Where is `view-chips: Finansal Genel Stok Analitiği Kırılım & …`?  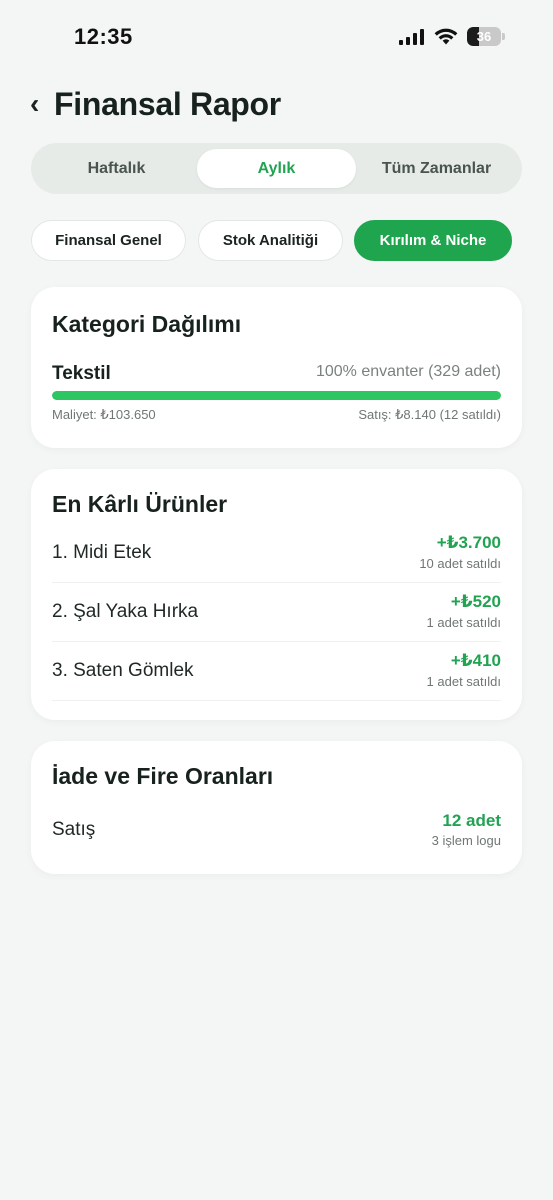
view-chips: Finansal Genel Stok Analitiği Kırılım & … is located at coordinates (276, 241).